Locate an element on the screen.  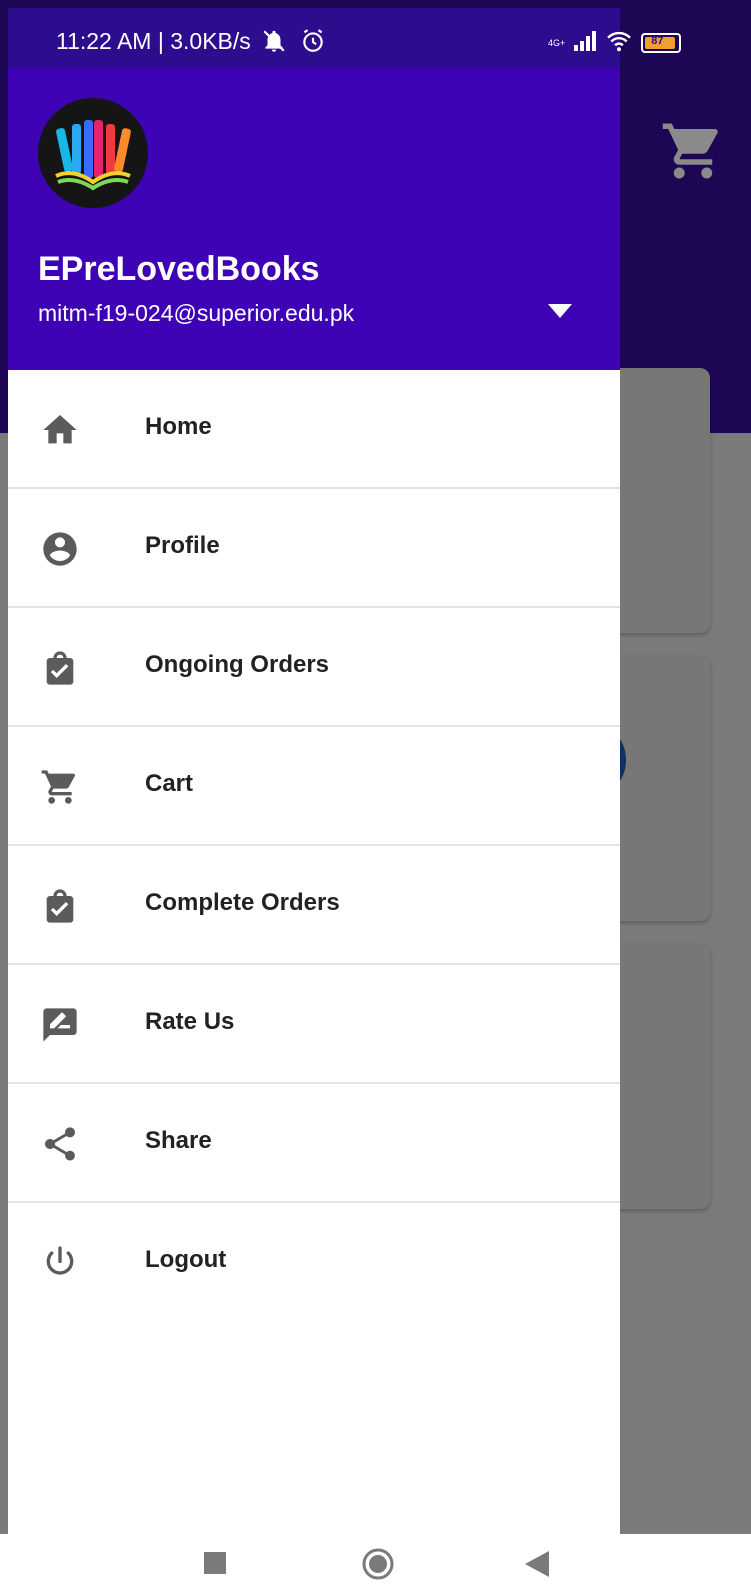
system-navigation-bar is located at coordinates (375, 1565).